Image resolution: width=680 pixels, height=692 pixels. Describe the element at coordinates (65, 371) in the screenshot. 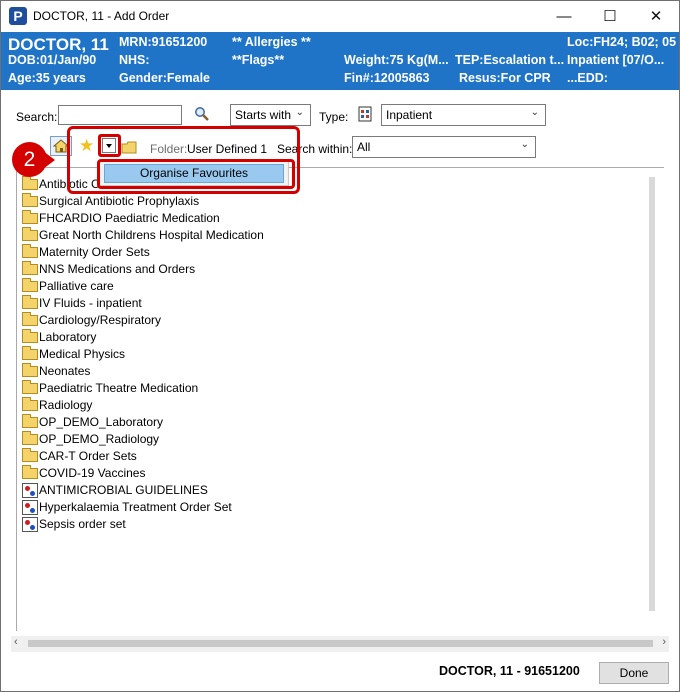

I see `tree-item-label: Neonates` at that location.